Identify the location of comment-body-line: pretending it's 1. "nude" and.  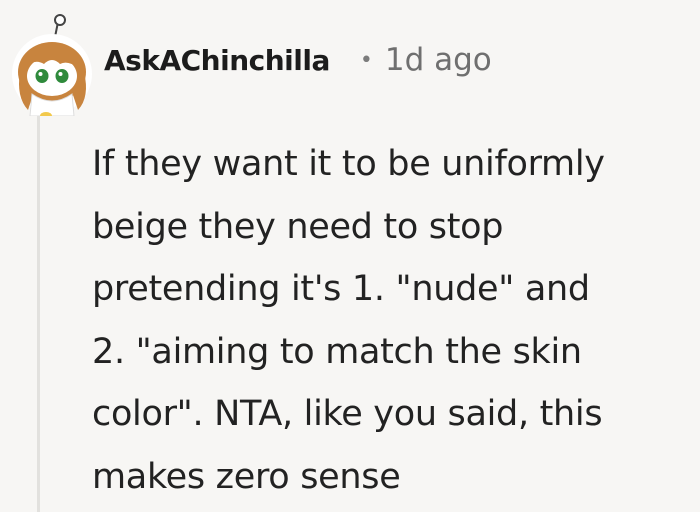
(341, 289).